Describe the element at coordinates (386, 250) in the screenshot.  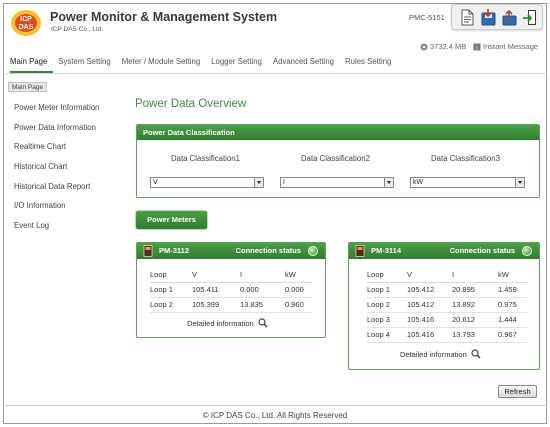
I see `meter-name: PM-3114` at that location.